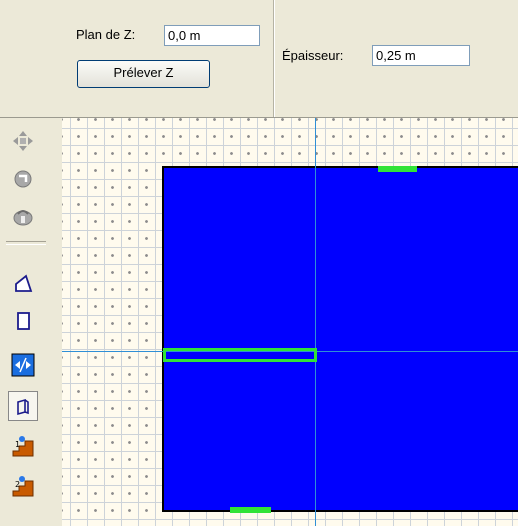  I want to click on pick-z-button: Prélever Z, so click(143, 74).